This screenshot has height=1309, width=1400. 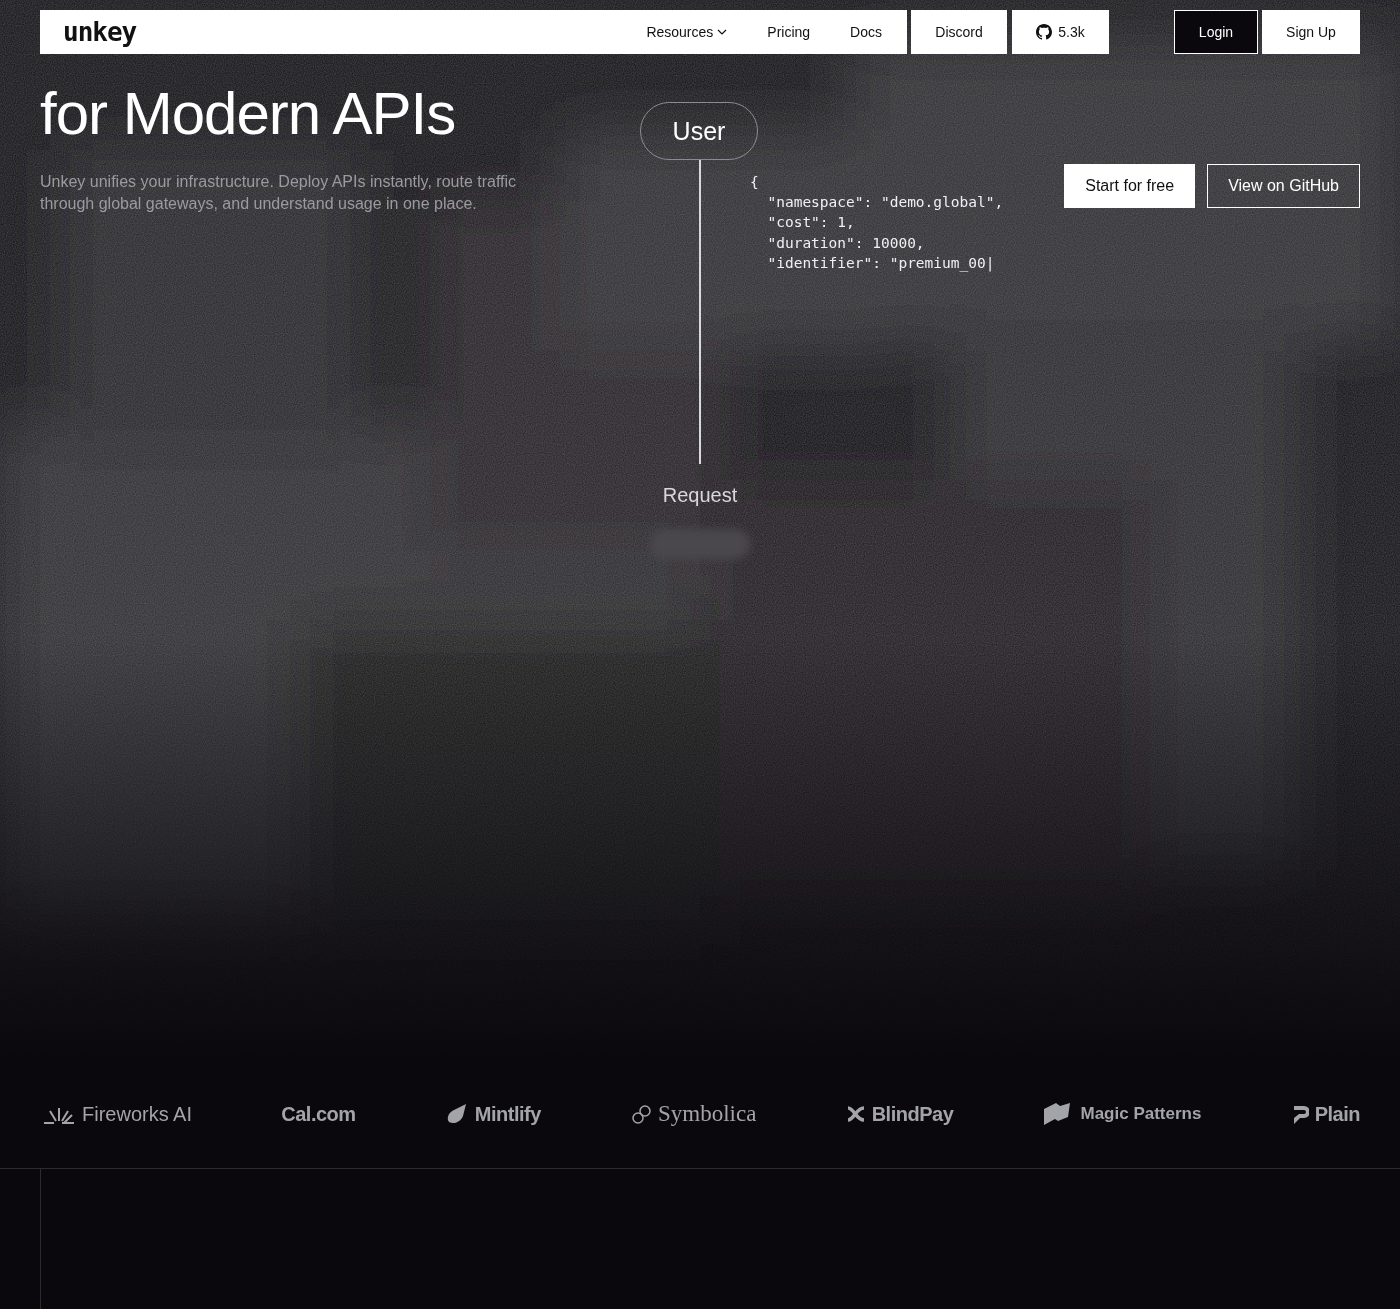 I want to click on login-button: Login, so click(x=1216, y=32).